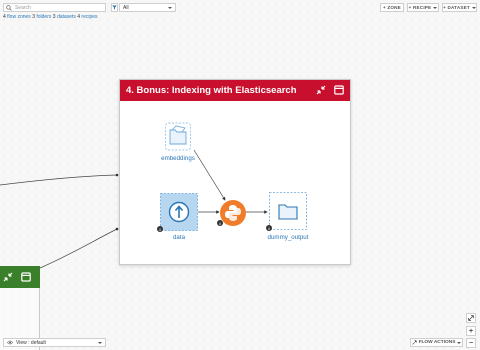 The width and height of the screenshot is (480, 350). I want to click on eye-icon, so click(10, 342).